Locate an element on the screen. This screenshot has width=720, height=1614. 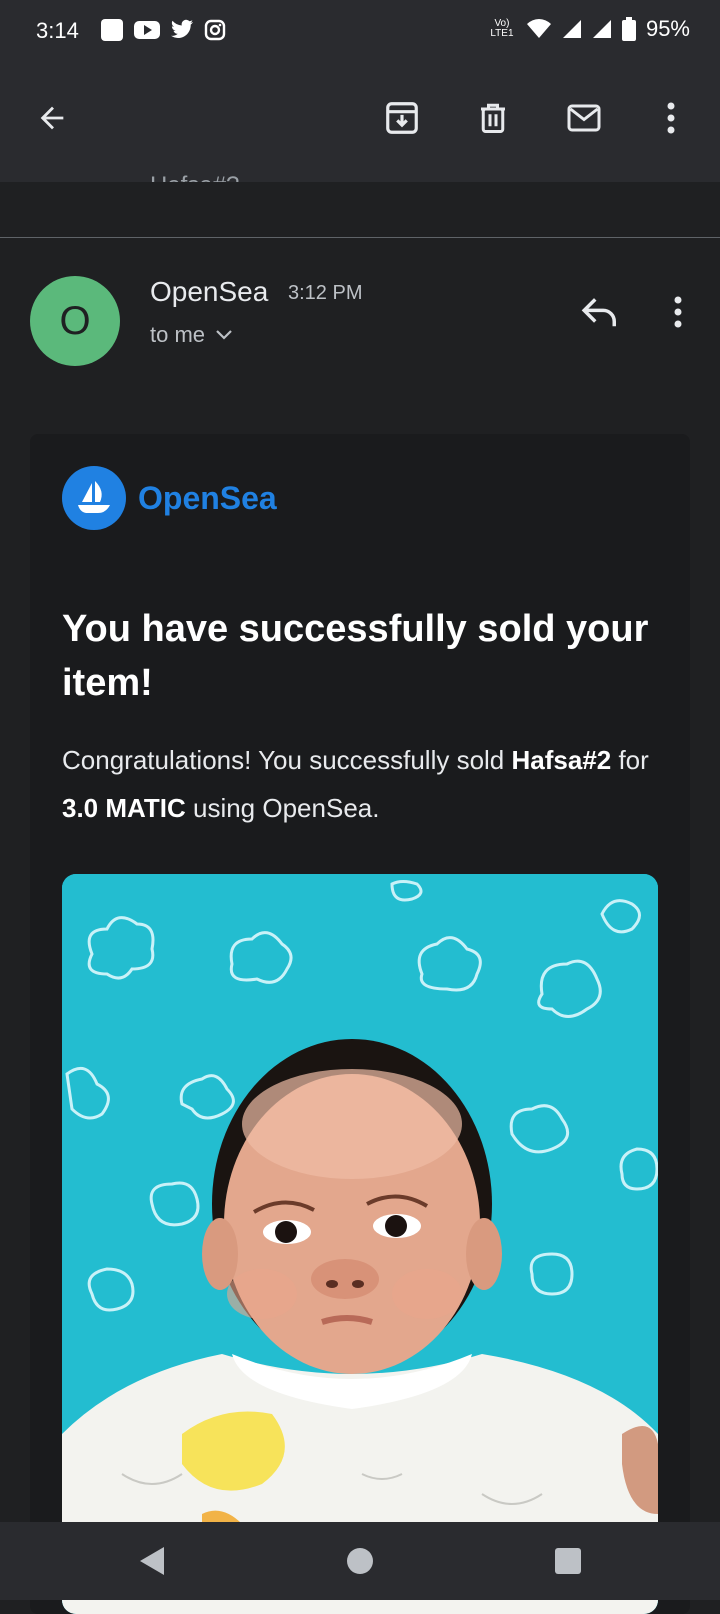
divider is located at coordinates (360, 237).